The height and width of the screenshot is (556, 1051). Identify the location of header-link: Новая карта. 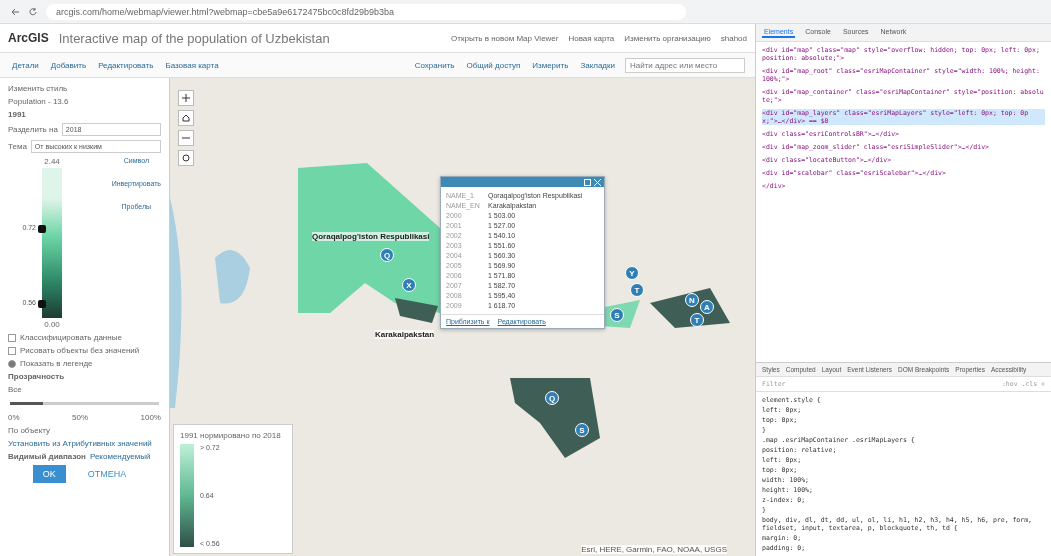
(591, 38).